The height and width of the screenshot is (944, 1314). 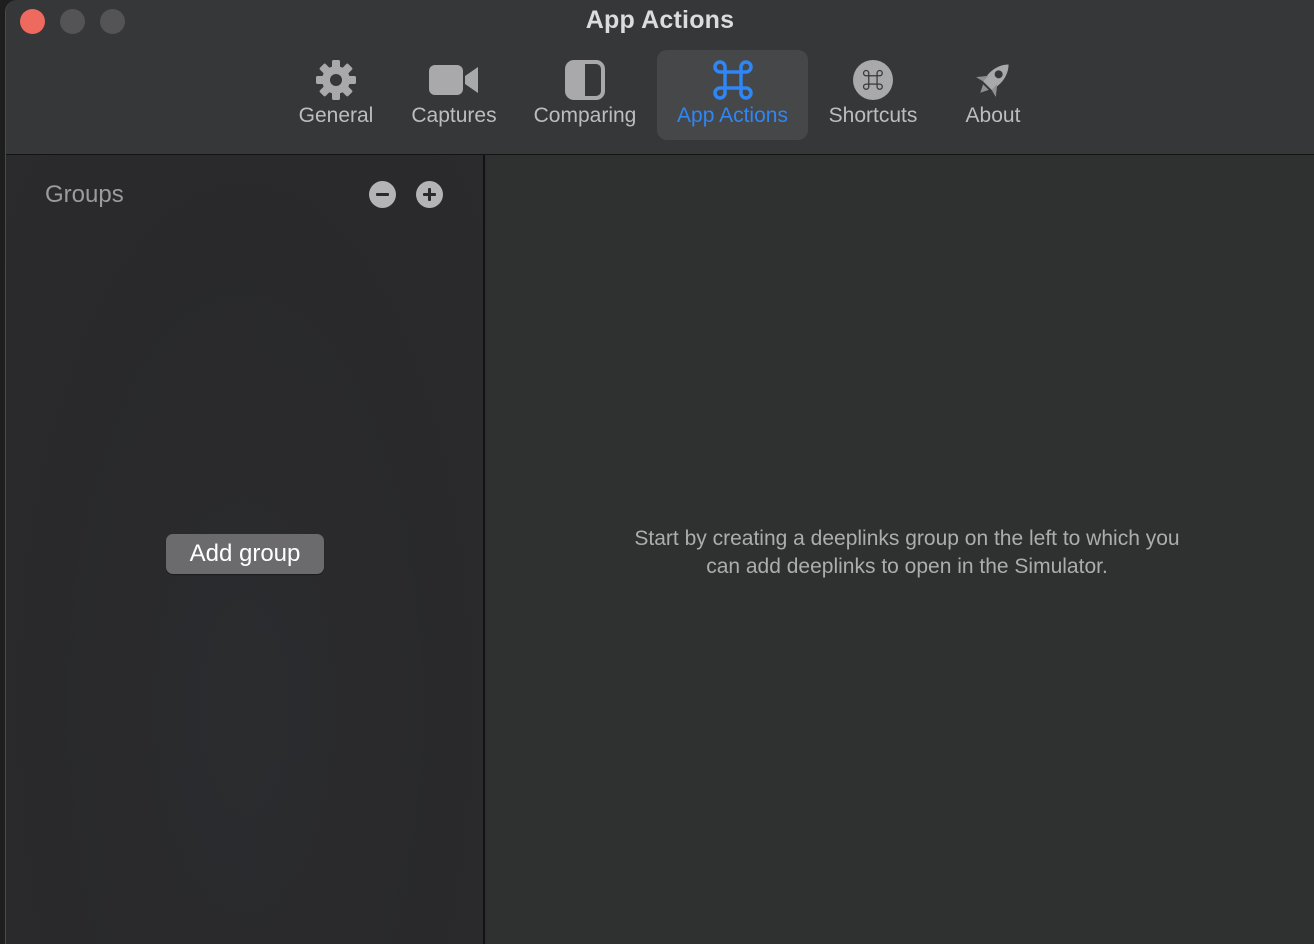 What do you see at coordinates (873, 78) in the screenshot?
I see `command-circle-icon` at bounding box center [873, 78].